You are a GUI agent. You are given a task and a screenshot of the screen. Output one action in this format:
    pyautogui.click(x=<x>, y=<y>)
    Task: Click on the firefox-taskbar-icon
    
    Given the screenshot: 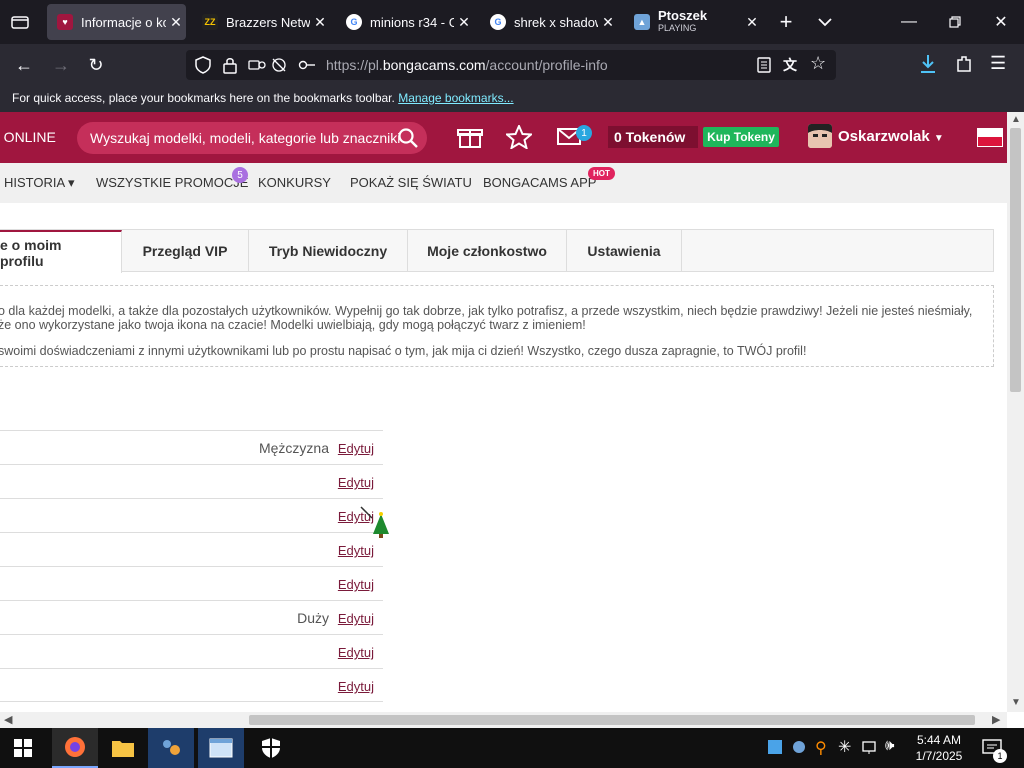 What is the action you would take?
    pyautogui.click(x=75, y=748)
    